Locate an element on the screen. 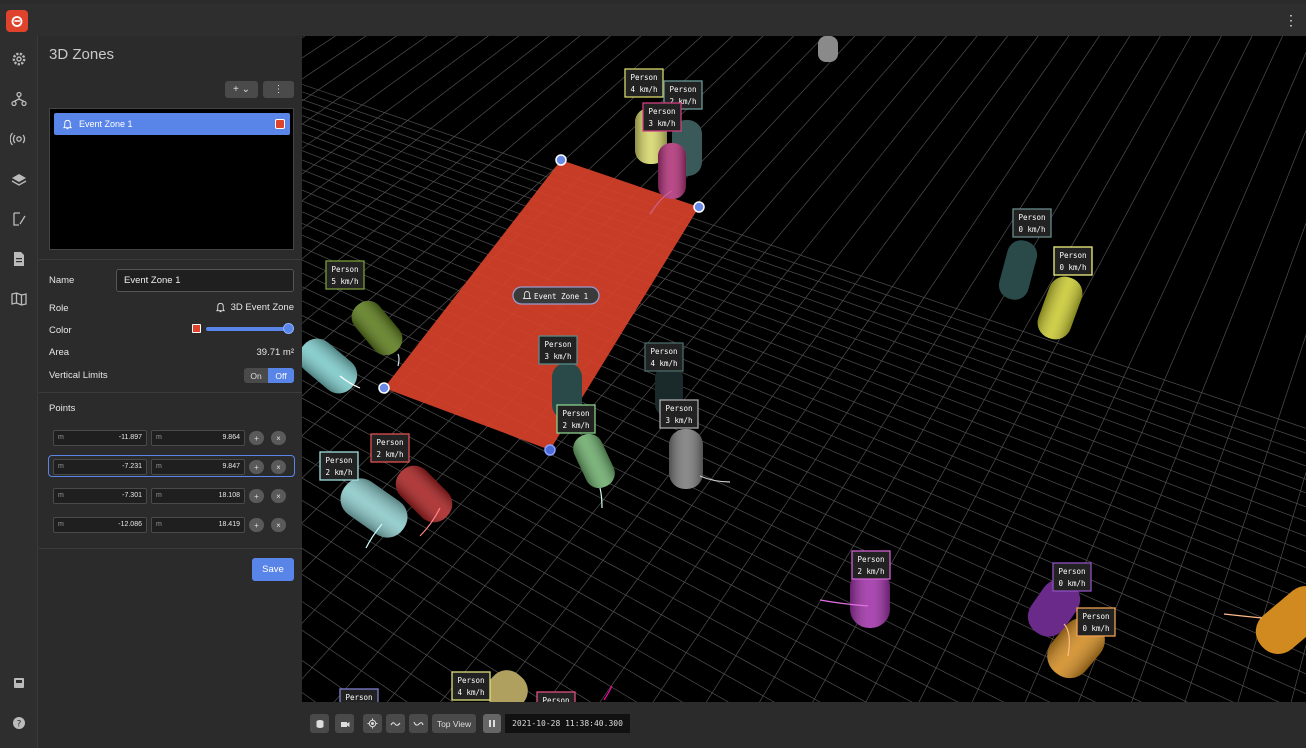 Image resolution: width=1306 pixels, height=748 pixels. camera-icon is located at coordinates (344, 723).